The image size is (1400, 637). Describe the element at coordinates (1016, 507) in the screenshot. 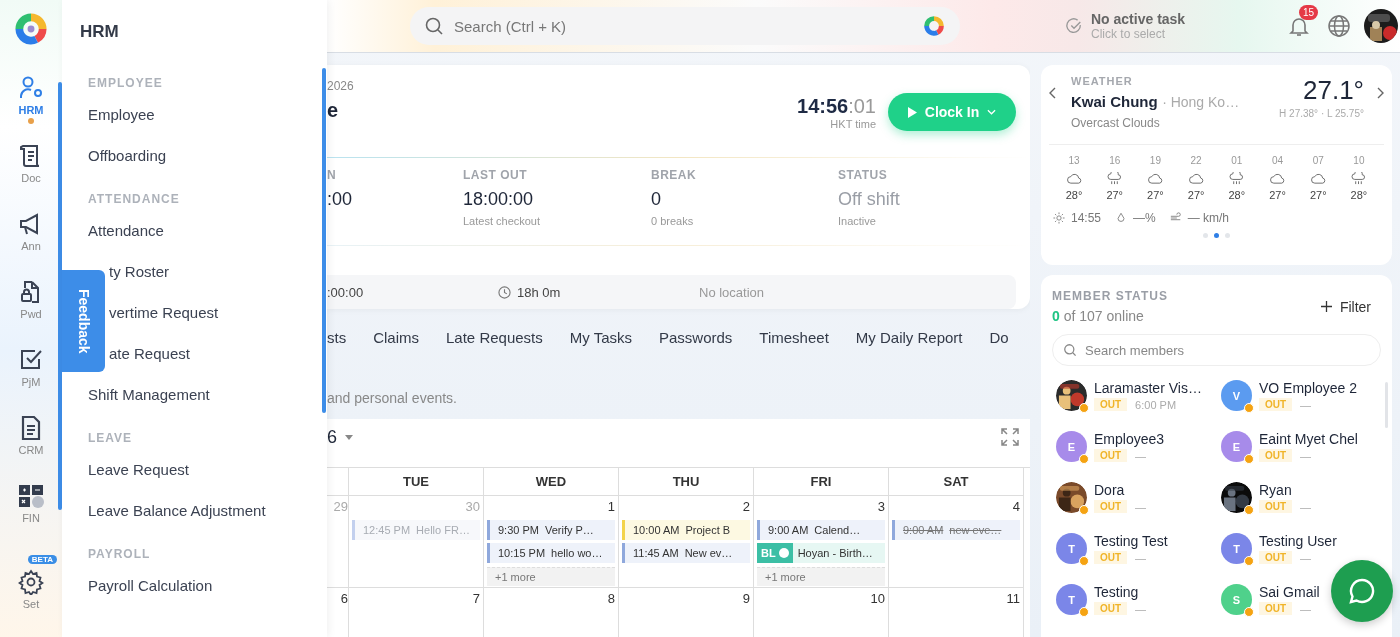

I see `day-number: 4` at that location.